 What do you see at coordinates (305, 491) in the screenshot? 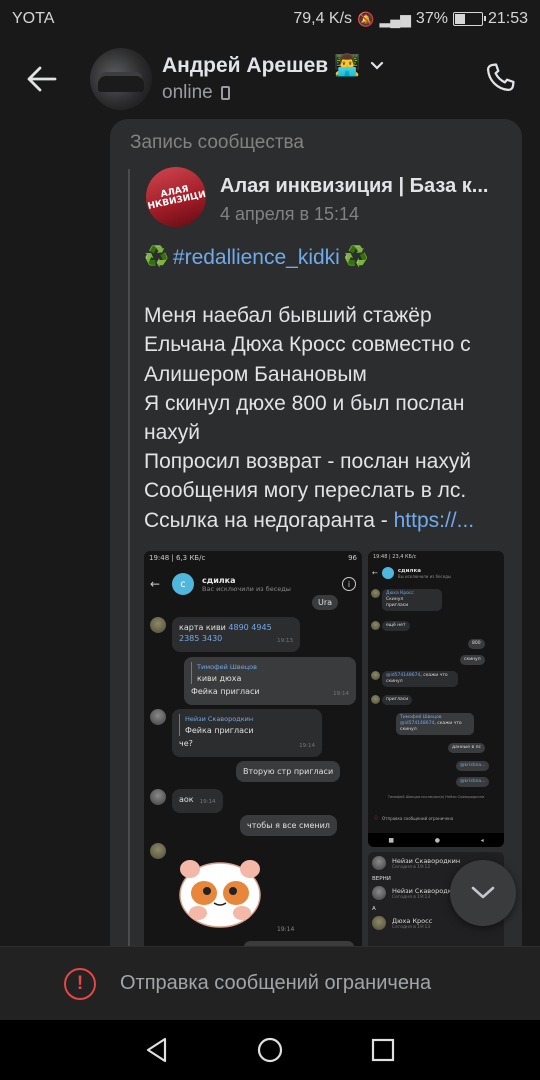
I see `post-line: Сообщения могу переслать в лс.` at bounding box center [305, 491].